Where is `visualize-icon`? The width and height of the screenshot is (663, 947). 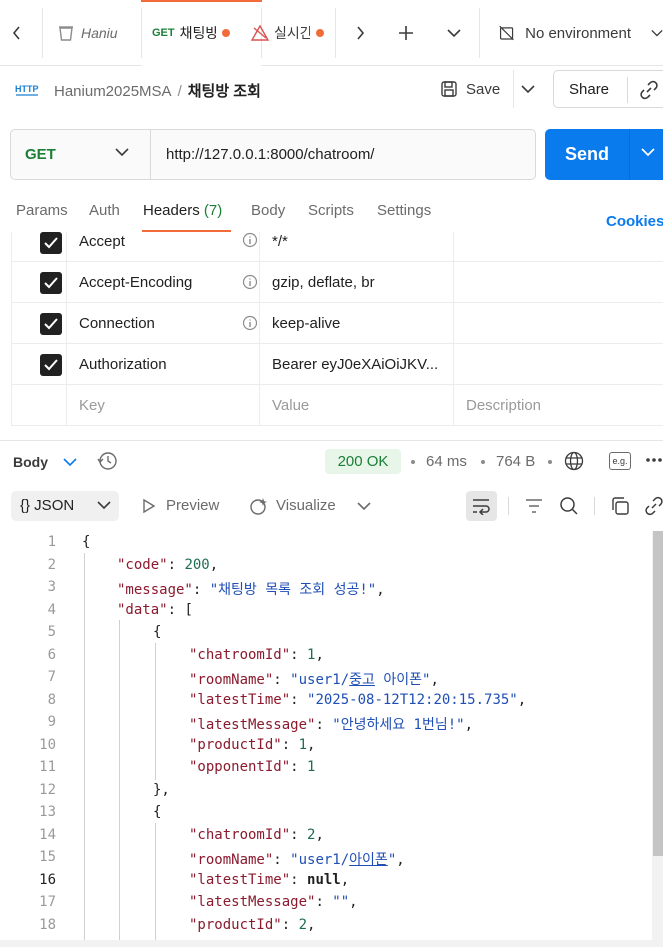
visualize-icon is located at coordinates (258, 506).